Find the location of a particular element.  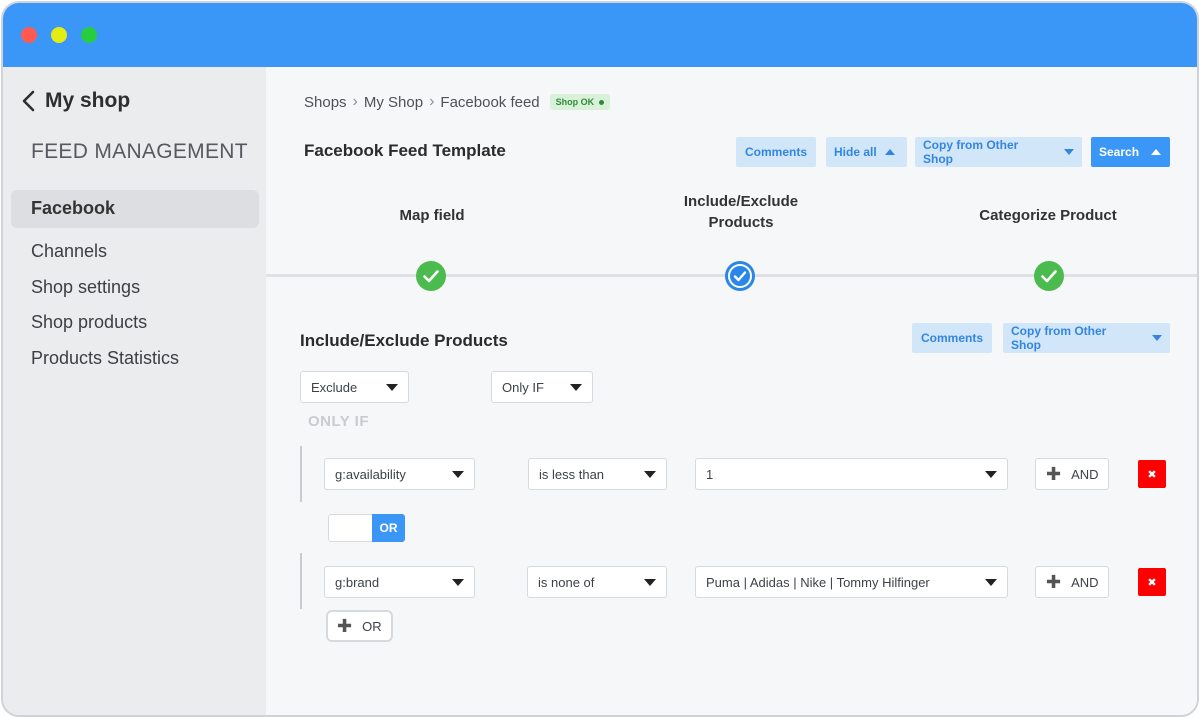

add-or-button: ✚ OR is located at coordinates (359, 626).